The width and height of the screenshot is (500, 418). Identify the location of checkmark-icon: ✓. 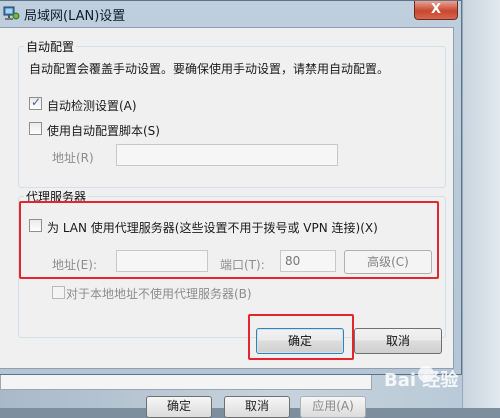
(36, 102).